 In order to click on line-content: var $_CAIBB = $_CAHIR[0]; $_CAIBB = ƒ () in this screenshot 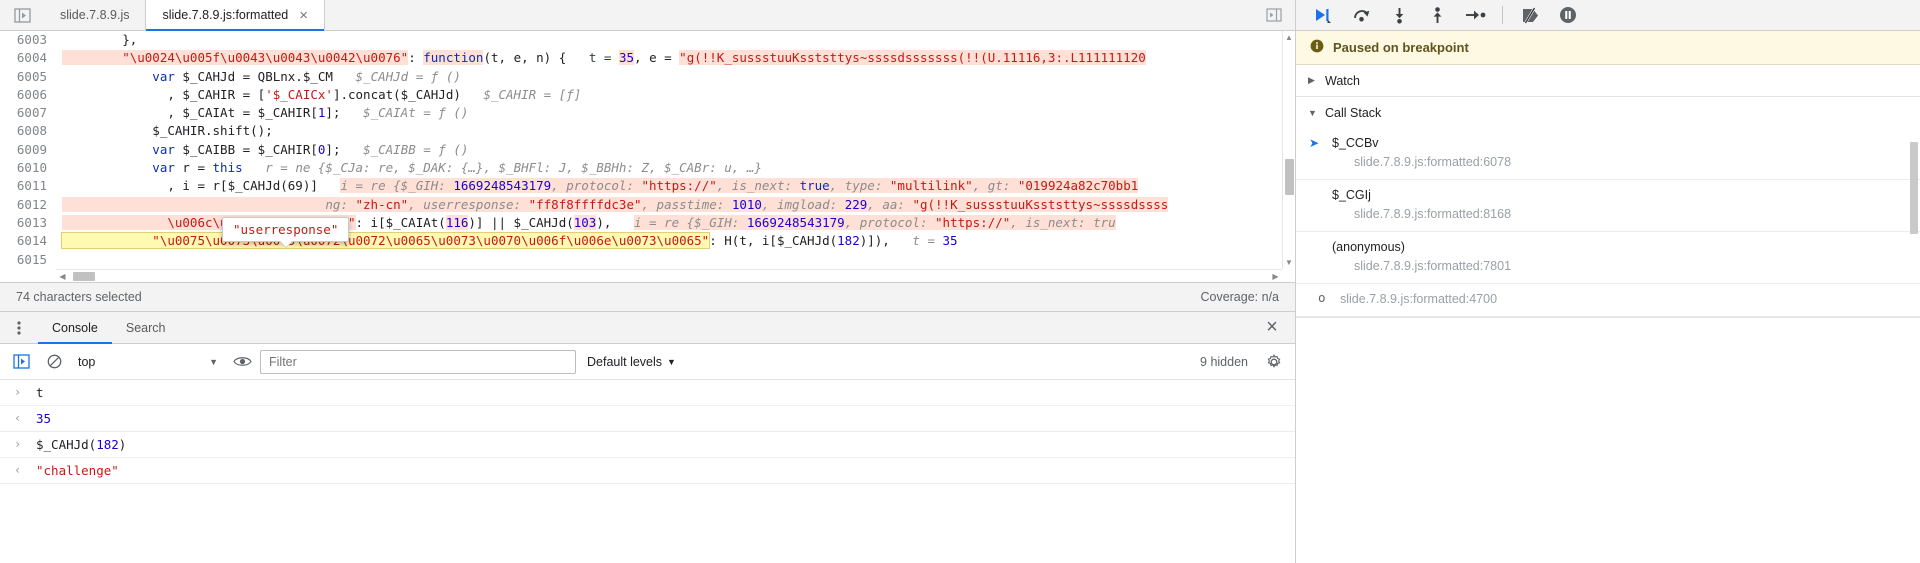, I will do `click(675, 150)`.